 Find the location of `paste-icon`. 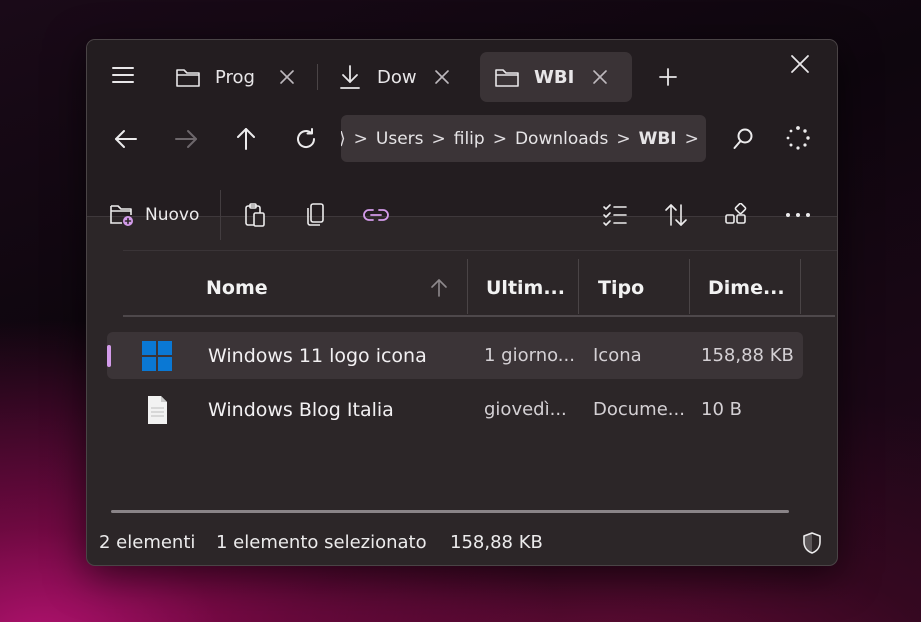

paste-icon is located at coordinates (255, 215).